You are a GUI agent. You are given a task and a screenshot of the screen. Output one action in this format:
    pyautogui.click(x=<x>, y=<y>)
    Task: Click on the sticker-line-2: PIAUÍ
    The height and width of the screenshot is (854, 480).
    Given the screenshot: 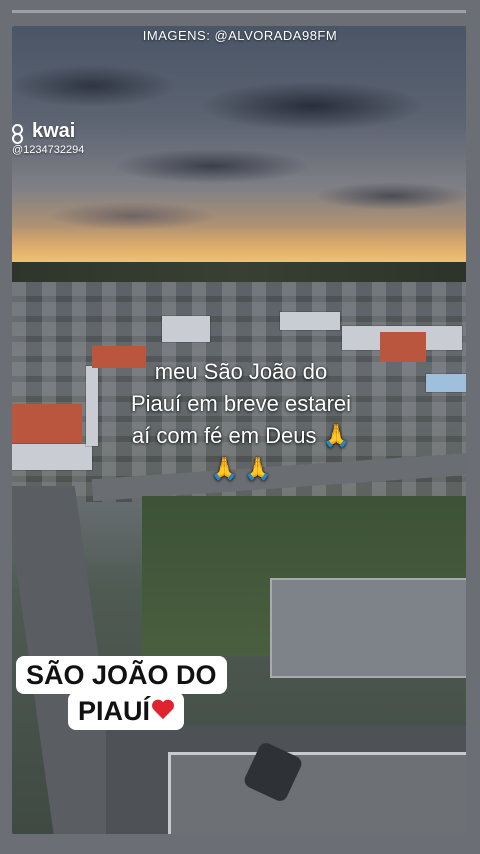 What is the action you would take?
    pyautogui.click(x=126, y=711)
    